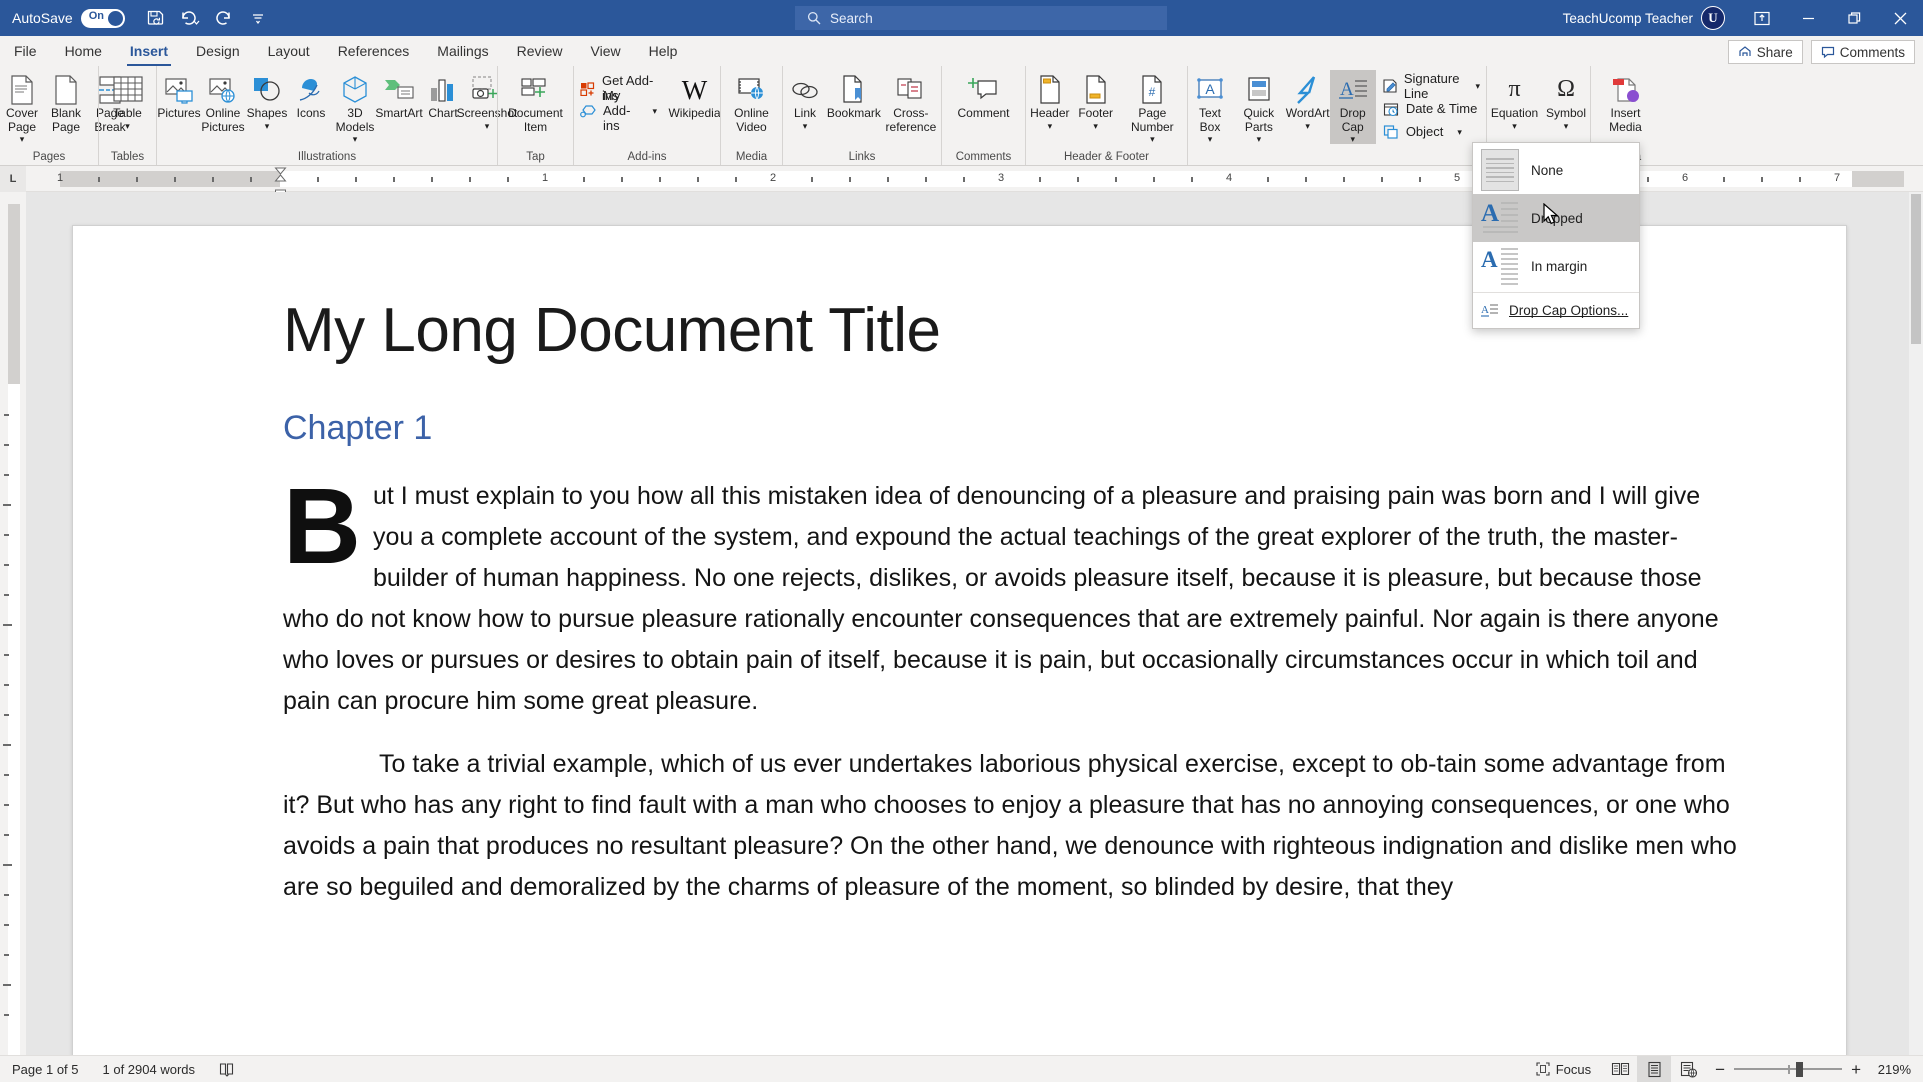 This screenshot has width=1923, height=1082. Describe the element at coordinates (258, 18) in the screenshot. I see `customize-quick-access-icon` at that location.